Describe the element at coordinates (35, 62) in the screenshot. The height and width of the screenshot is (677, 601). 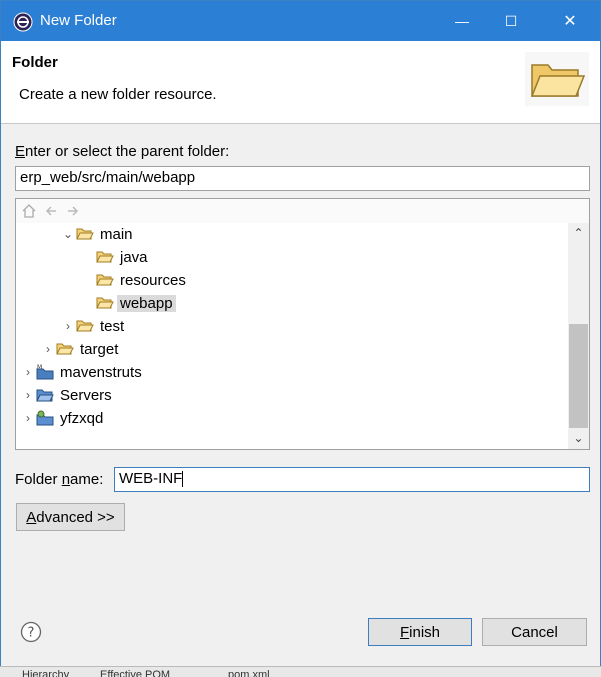
I see `page-title: Folder` at that location.